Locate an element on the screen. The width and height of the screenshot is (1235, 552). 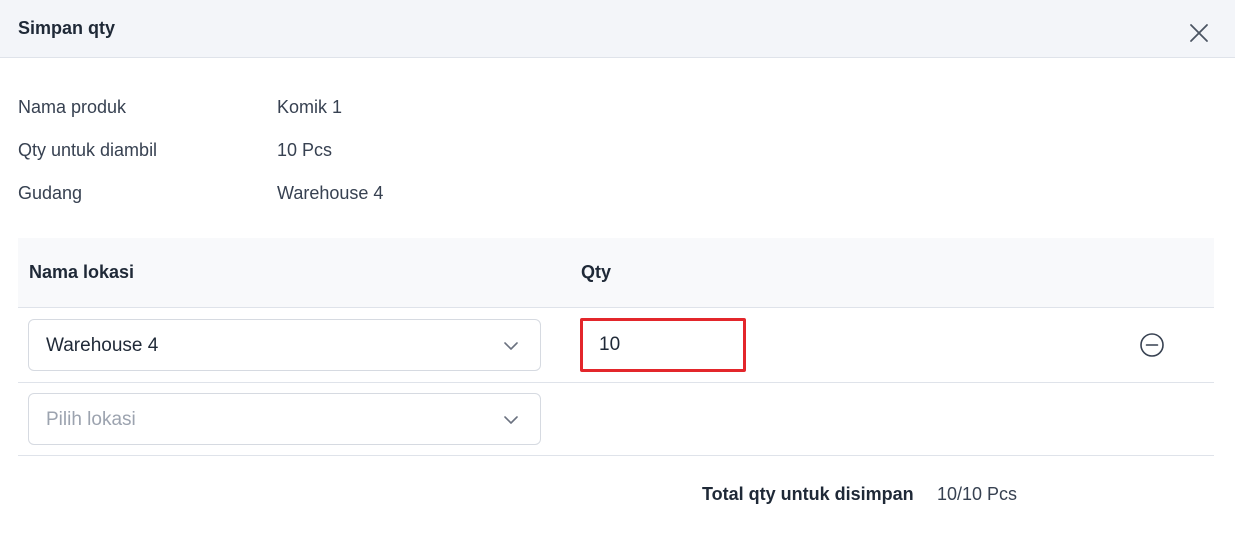
new-location-select: Pilih lokasi is located at coordinates (284, 419).